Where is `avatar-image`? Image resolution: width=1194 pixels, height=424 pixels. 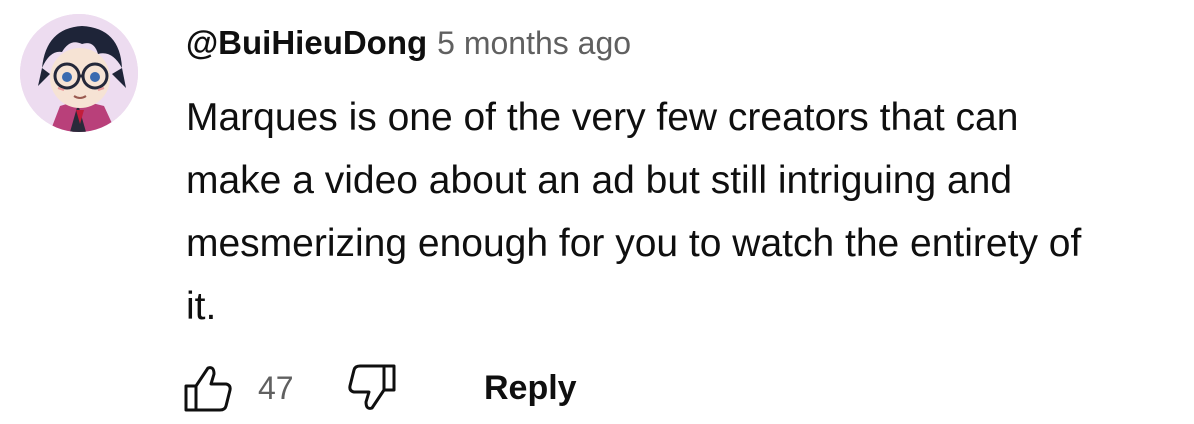
avatar-image is located at coordinates (79, 73).